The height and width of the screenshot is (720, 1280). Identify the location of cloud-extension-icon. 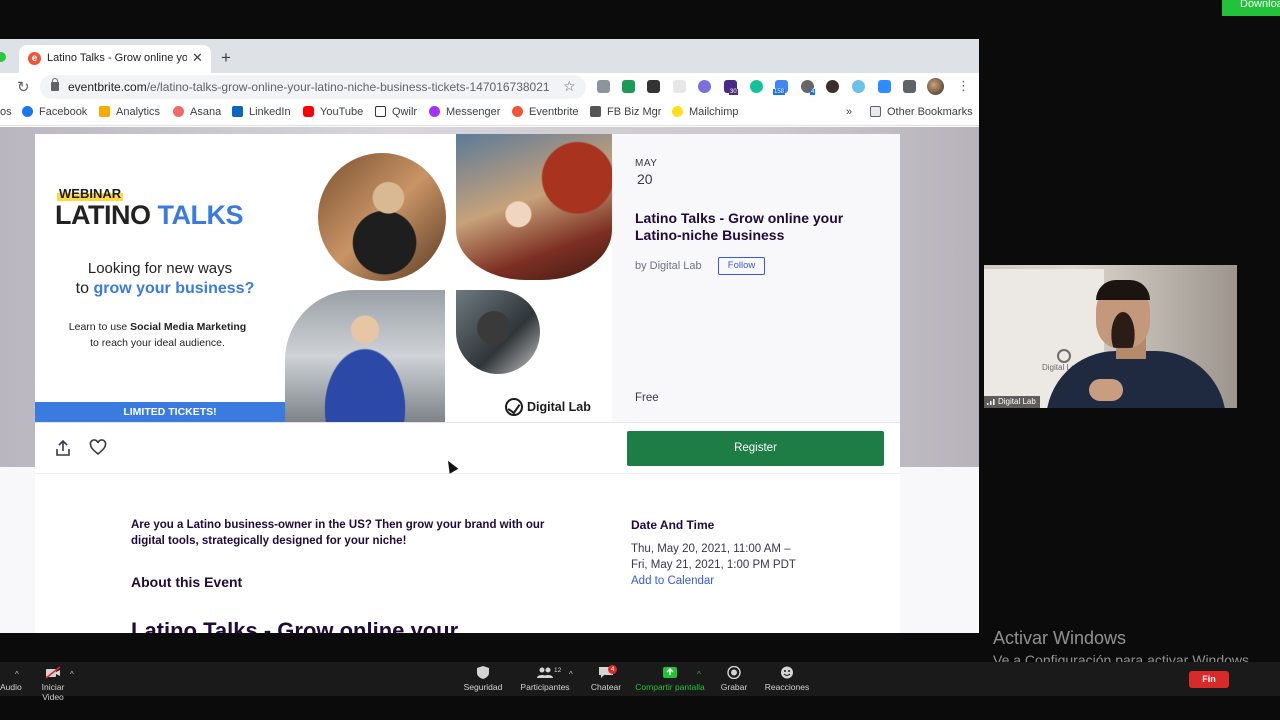
(679, 86).